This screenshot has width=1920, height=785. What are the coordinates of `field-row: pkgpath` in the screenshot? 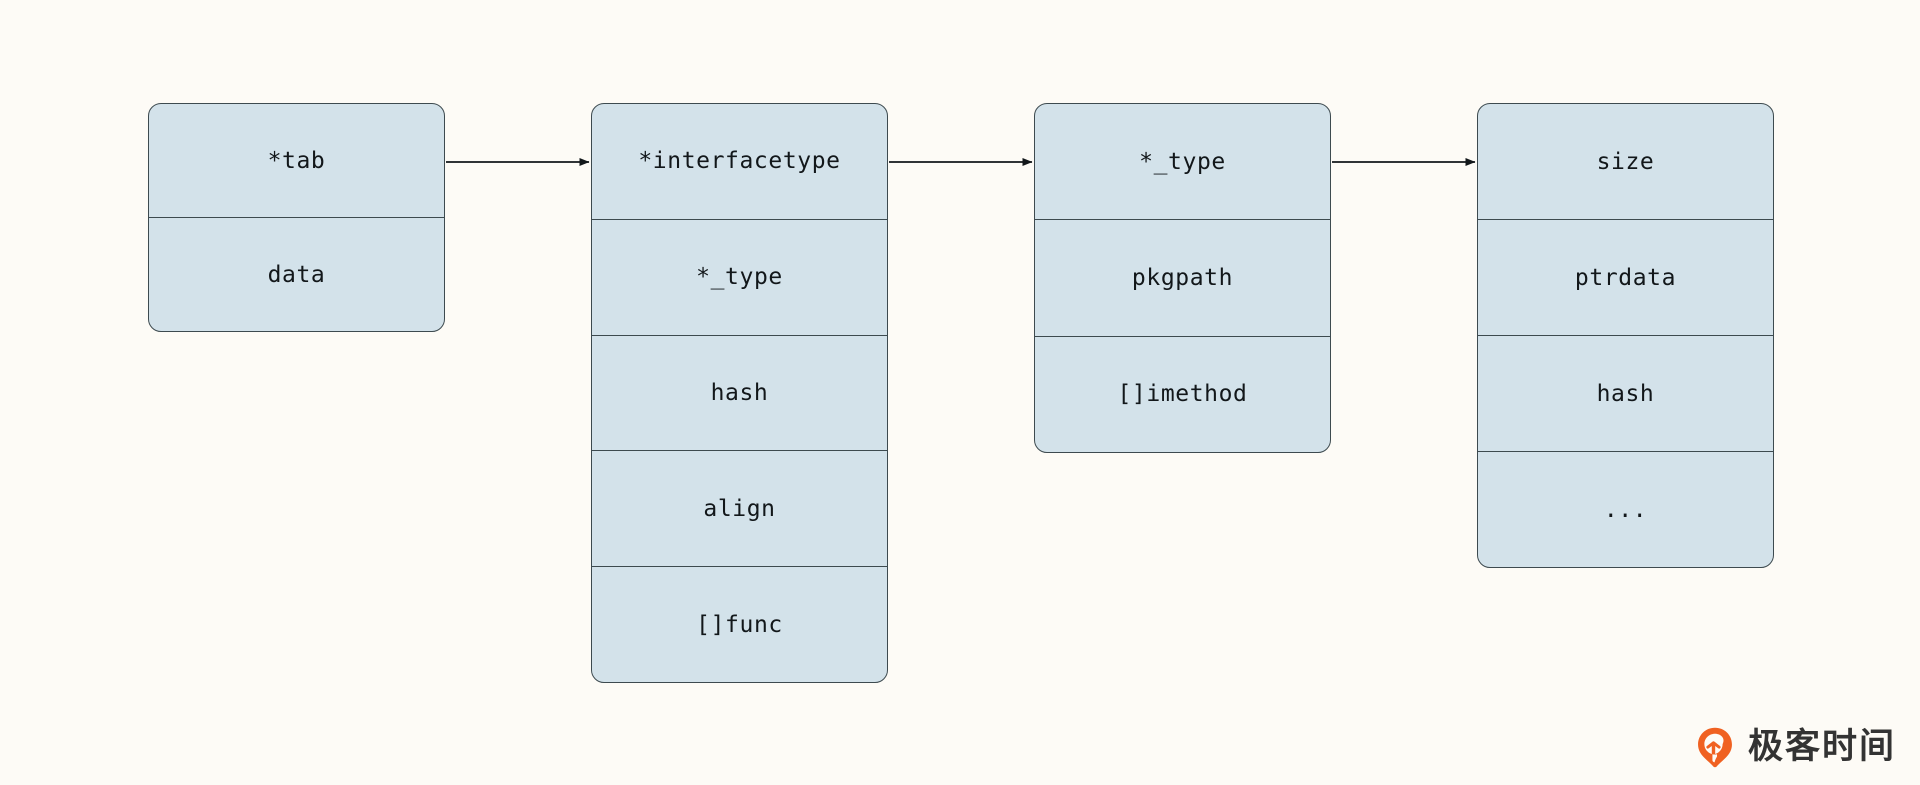 It's located at (1182, 278).